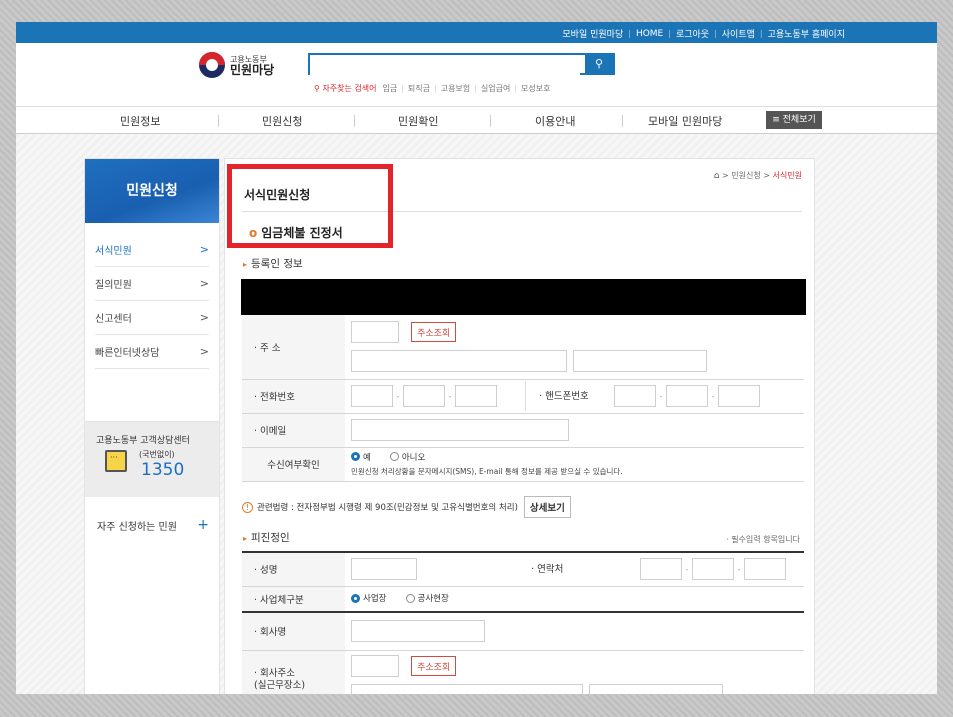 The image size is (953, 717). What do you see at coordinates (247, 507) in the screenshot?
I see `warning-icon: !` at bounding box center [247, 507].